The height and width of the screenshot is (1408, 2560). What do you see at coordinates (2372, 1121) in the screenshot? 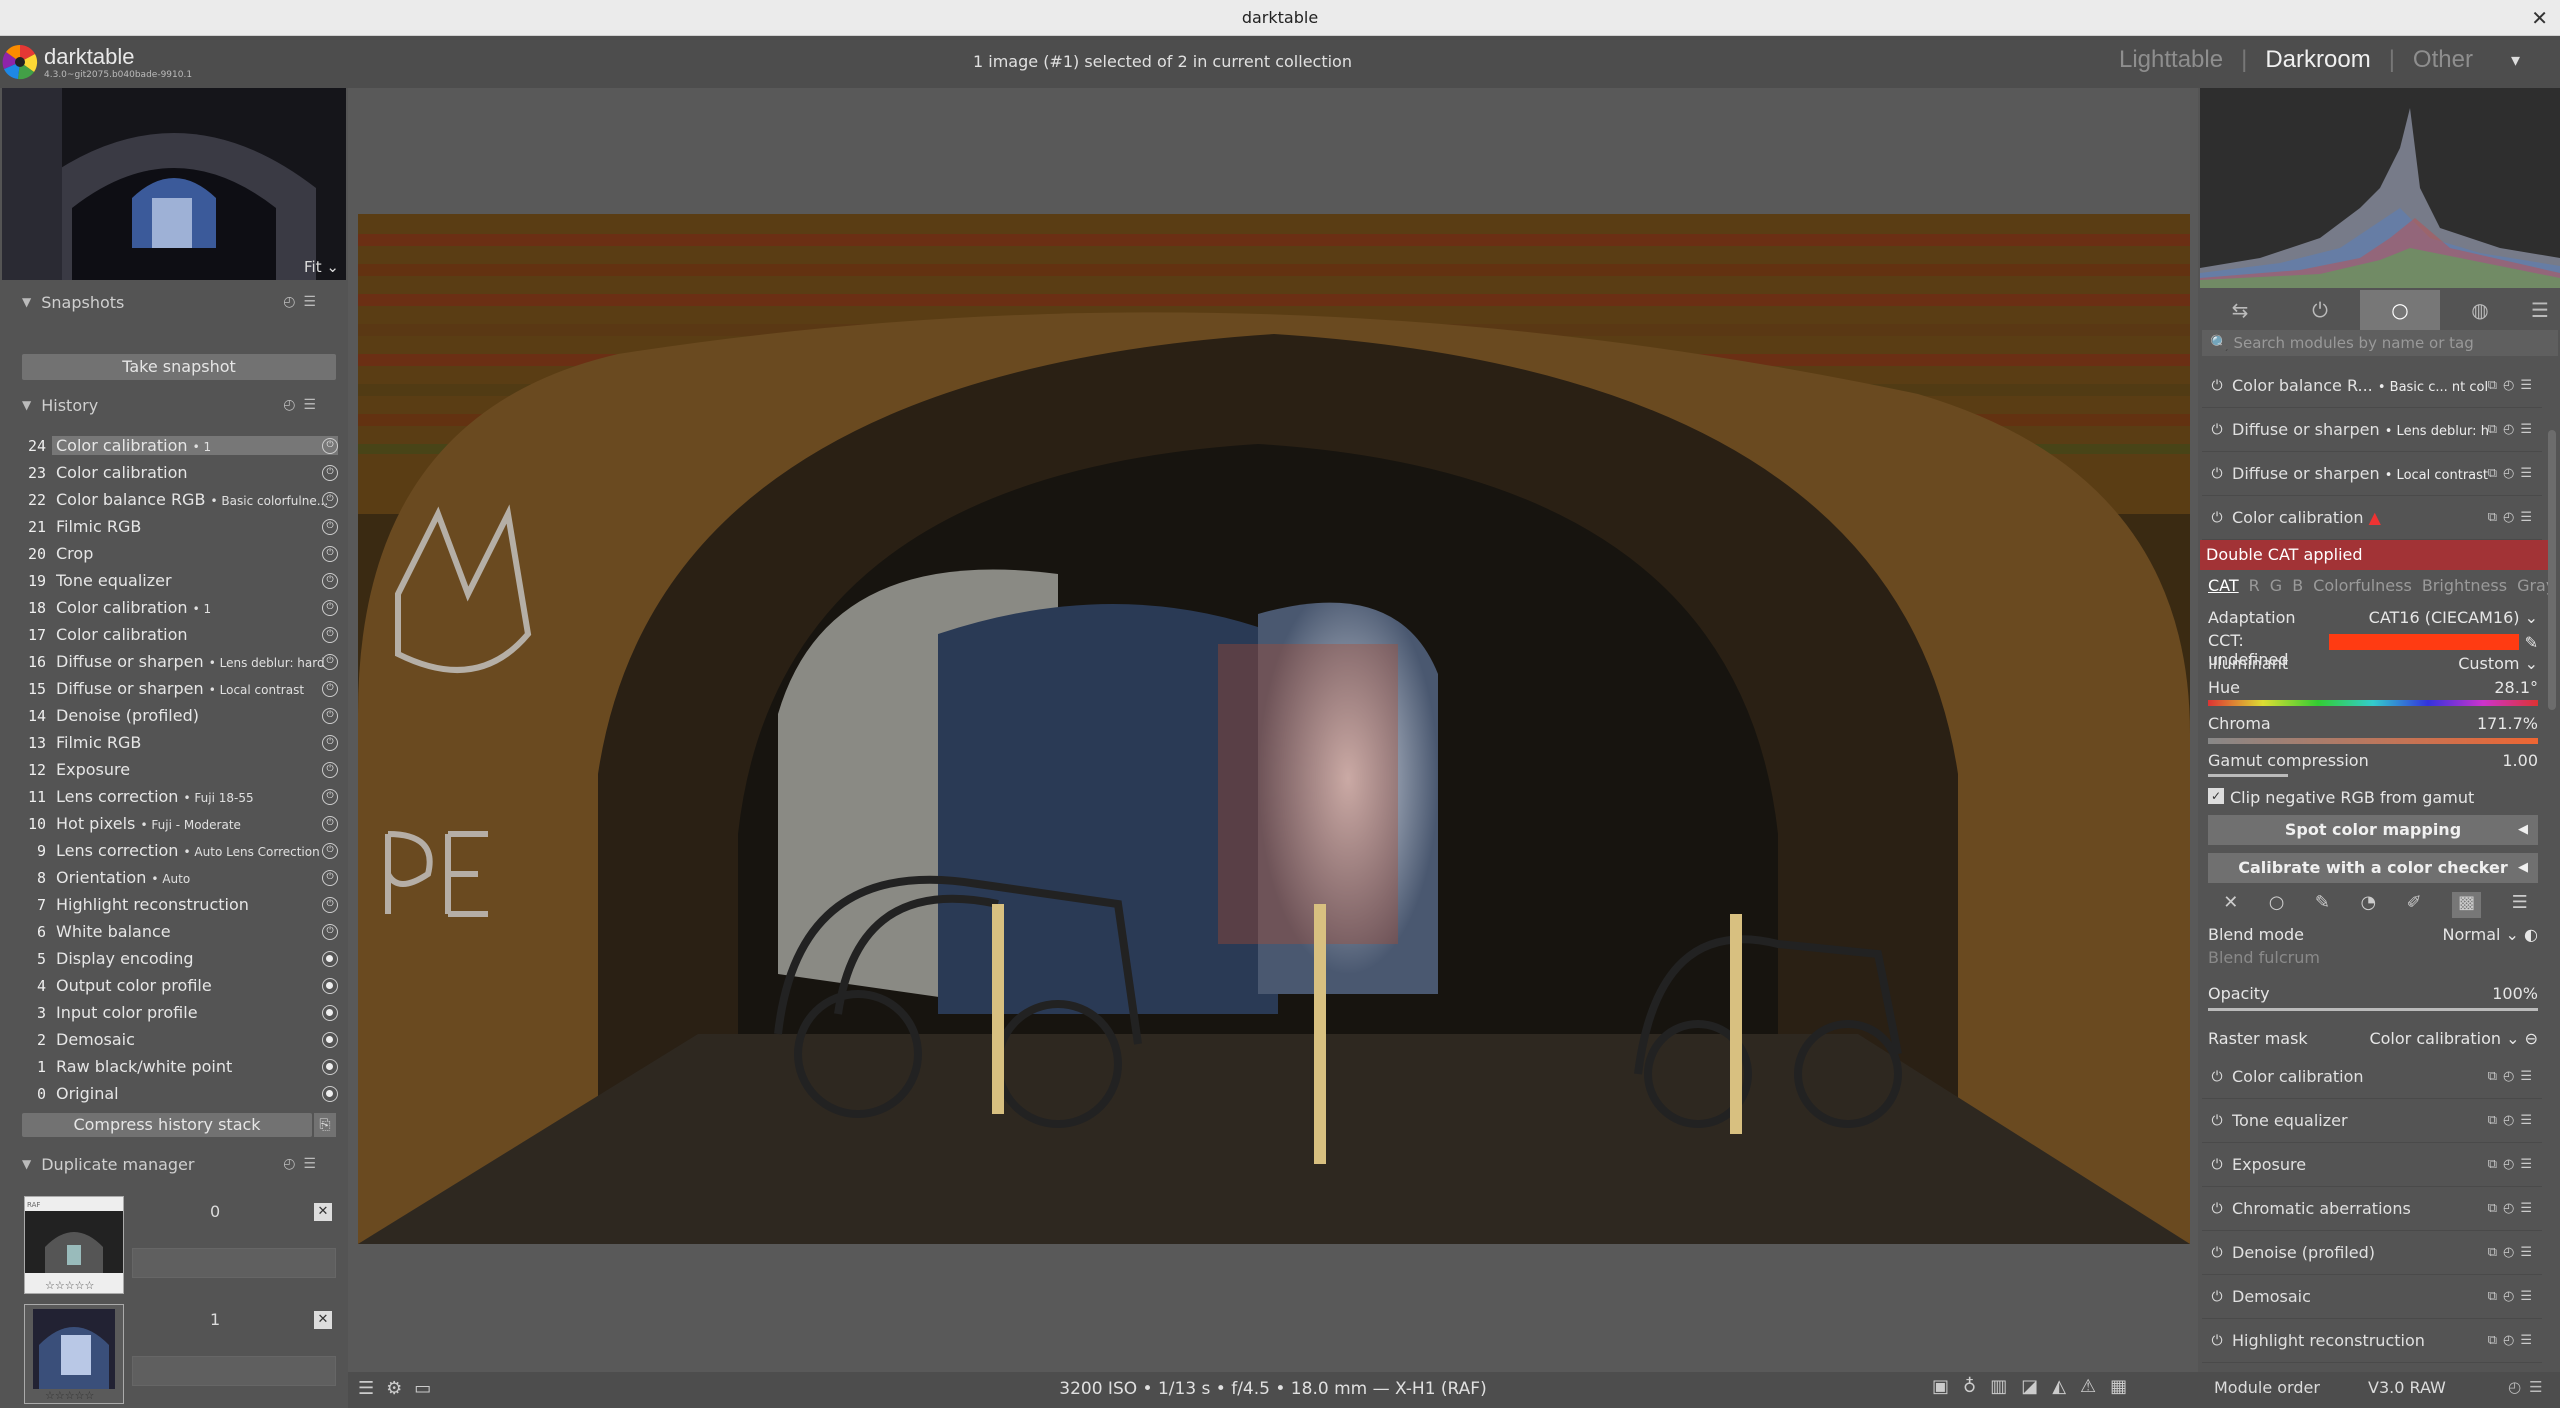
I see `module-header: ⏻ Tone equalizer ⧉◴☰` at bounding box center [2372, 1121].